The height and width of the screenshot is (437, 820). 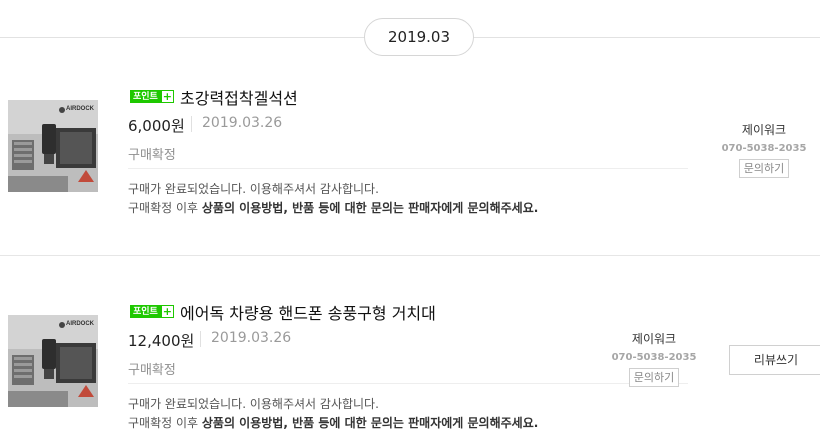 What do you see at coordinates (408, 168) in the screenshot?
I see `message-divider` at bounding box center [408, 168].